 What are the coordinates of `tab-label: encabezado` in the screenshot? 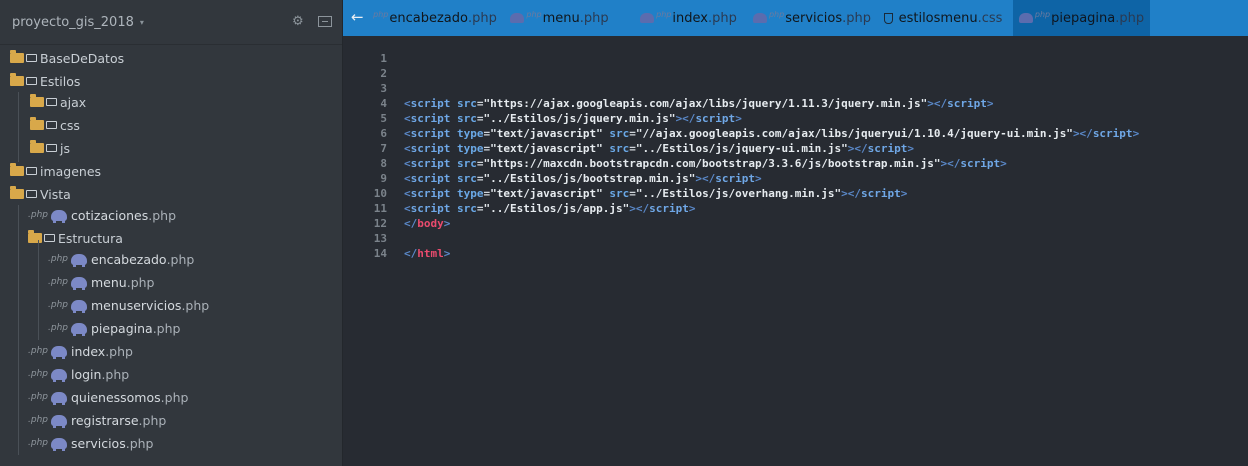 It's located at (428, 18).